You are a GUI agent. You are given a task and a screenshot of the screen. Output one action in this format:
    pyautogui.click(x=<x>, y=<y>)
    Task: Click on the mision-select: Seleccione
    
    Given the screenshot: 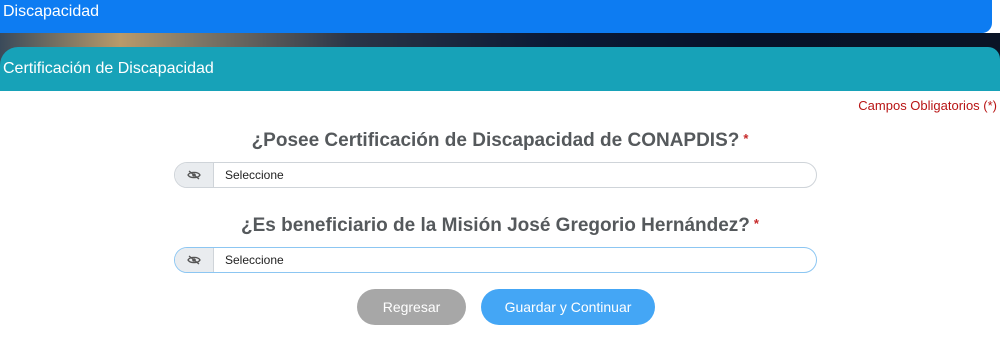 What is the action you would take?
    pyautogui.click(x=495, y=260)
    